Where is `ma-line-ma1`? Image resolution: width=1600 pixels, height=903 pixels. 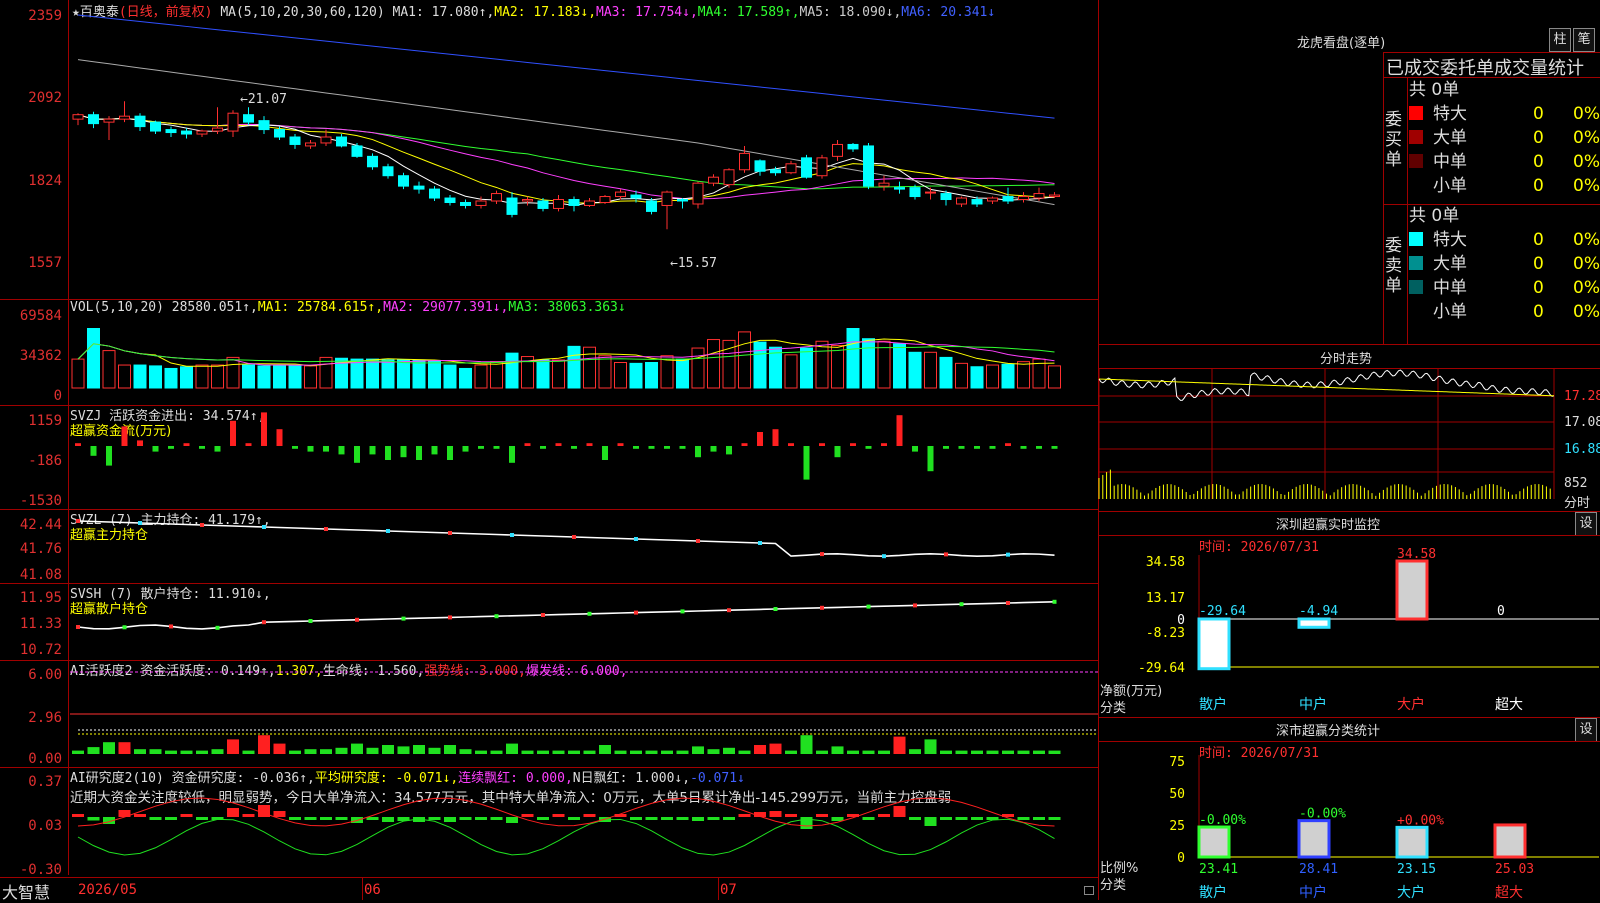 ma-line-ma1 is located at coordinates (566, 160).